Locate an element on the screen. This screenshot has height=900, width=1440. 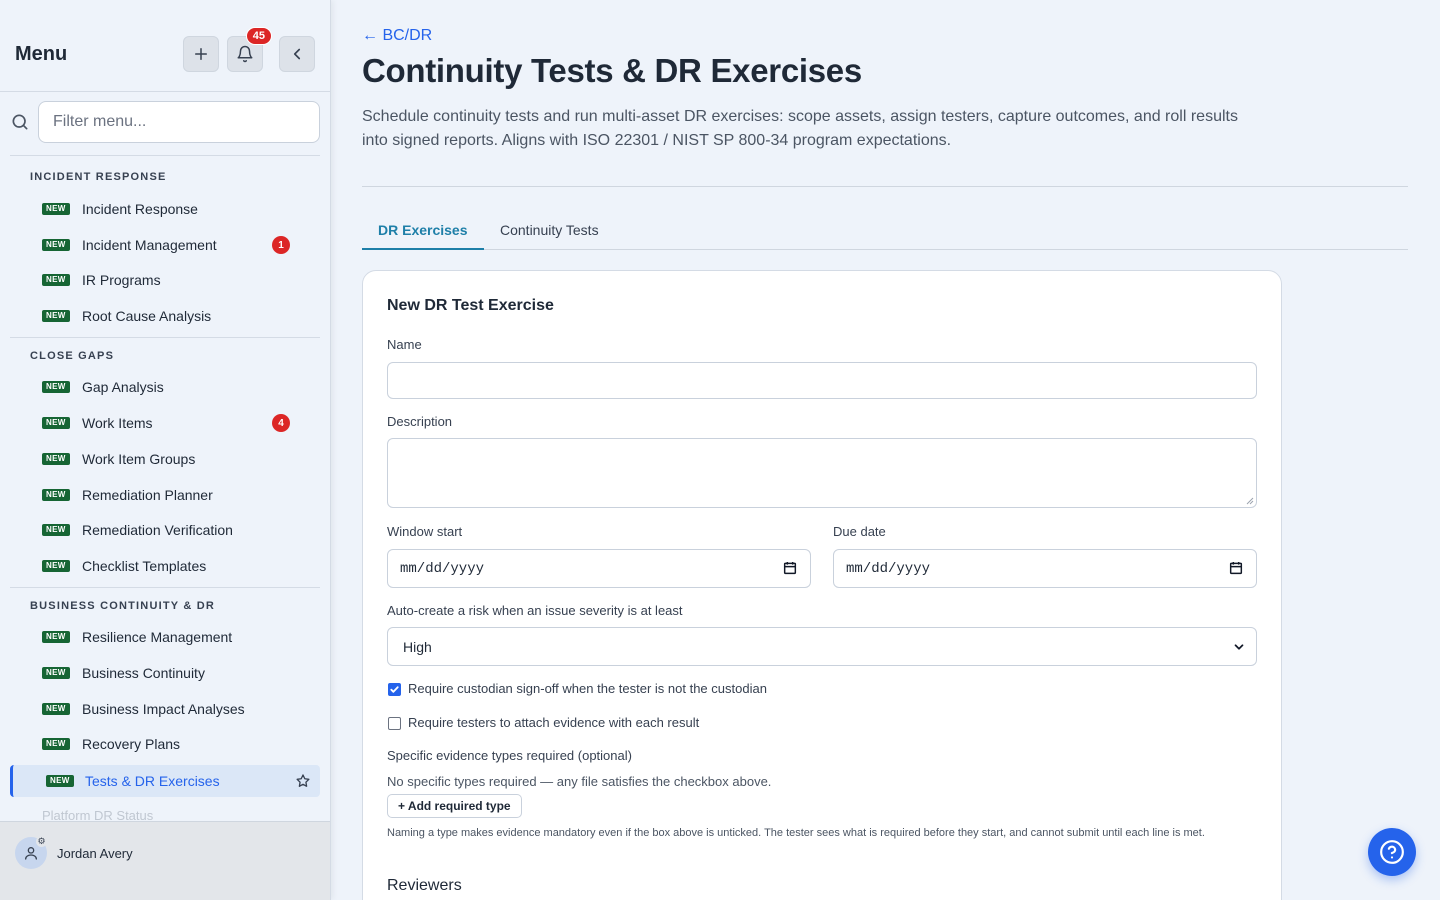
tab-continuity-tests: Continuity Tests is located at coordinates (549, 231).